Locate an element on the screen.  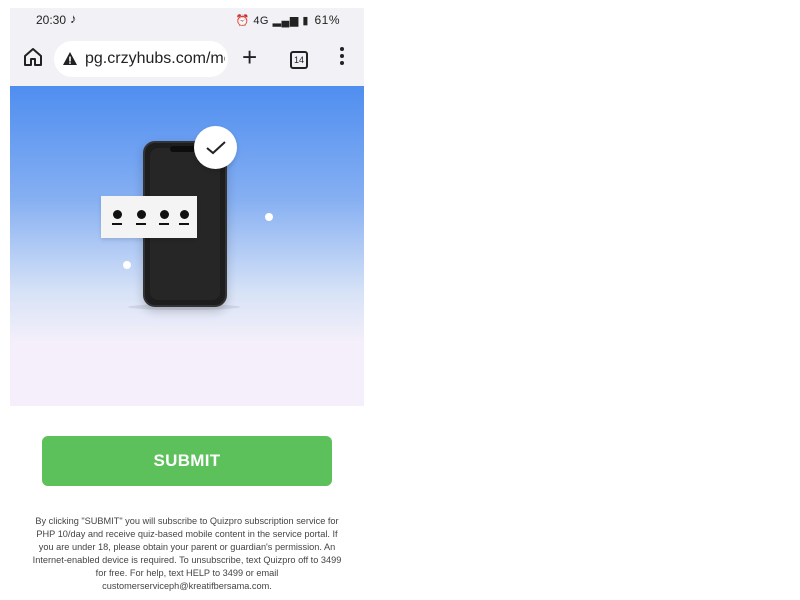
new-tab-plus-icon: + is located at coordinates (249, 57).